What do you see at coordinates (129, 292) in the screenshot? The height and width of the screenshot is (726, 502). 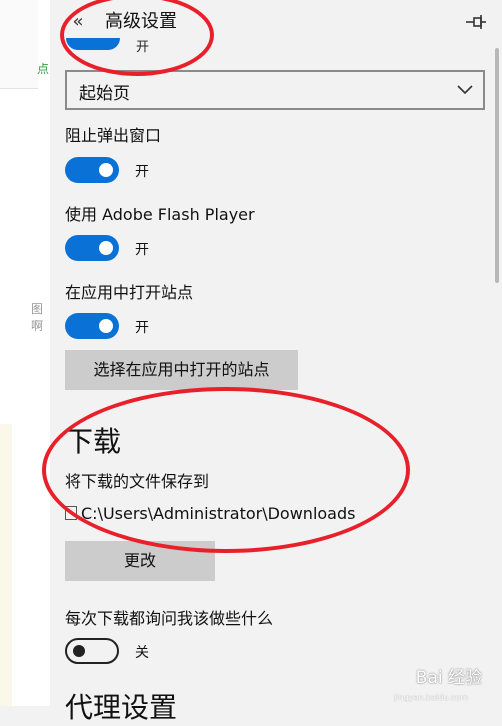 I see `open-in-app-label: 在应用中打开站点` at bounding box center [129, 292].